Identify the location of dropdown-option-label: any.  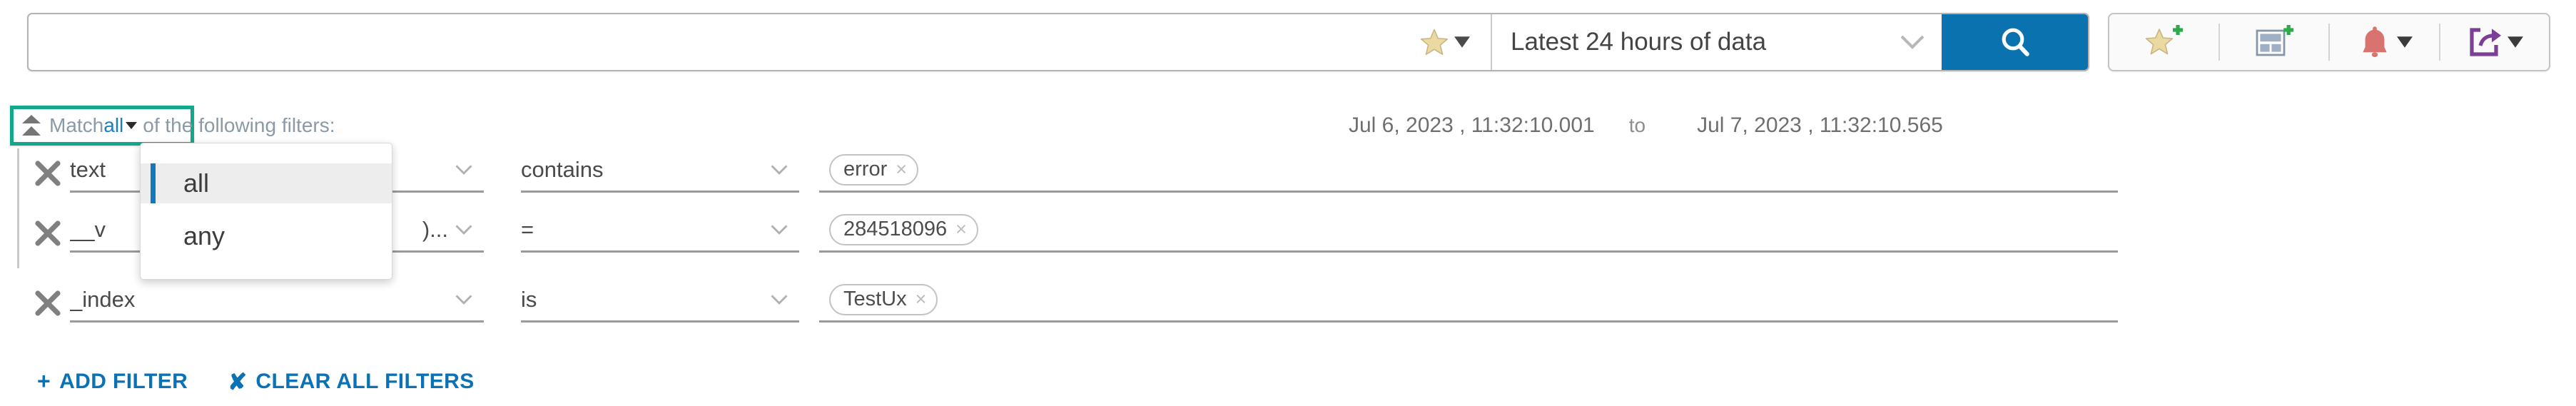
(204, 235).